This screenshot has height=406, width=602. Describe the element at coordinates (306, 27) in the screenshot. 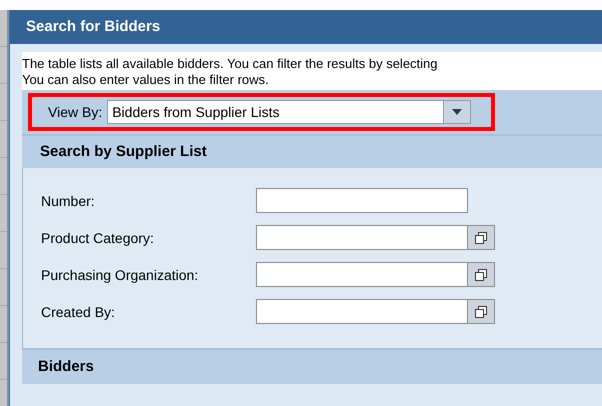

I see `dialog-title-bar: Search for Bidders` at that location.